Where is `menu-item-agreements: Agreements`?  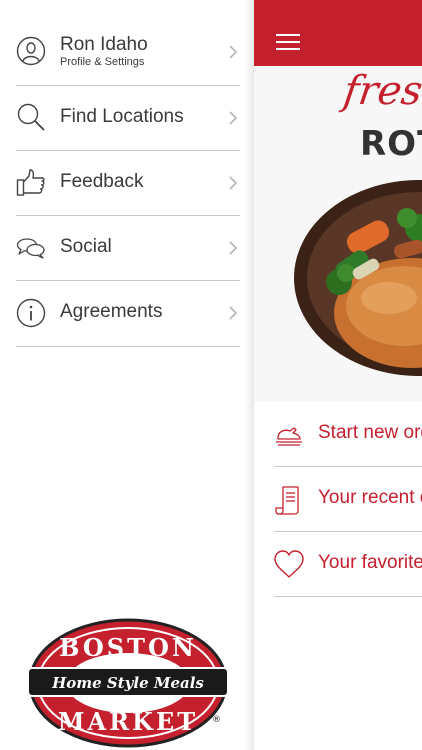 menu-item-agreements: Agreements is located at coordinates (128, 314).